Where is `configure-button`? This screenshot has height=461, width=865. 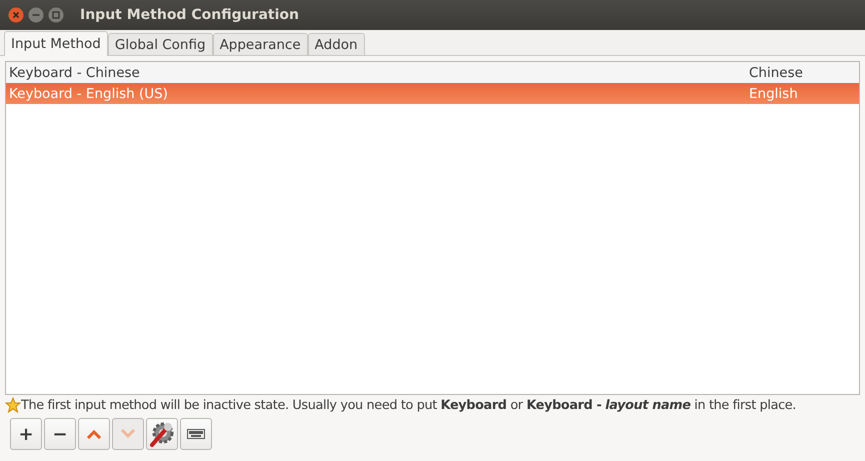 configure-button is located at coordinates (162, 434).